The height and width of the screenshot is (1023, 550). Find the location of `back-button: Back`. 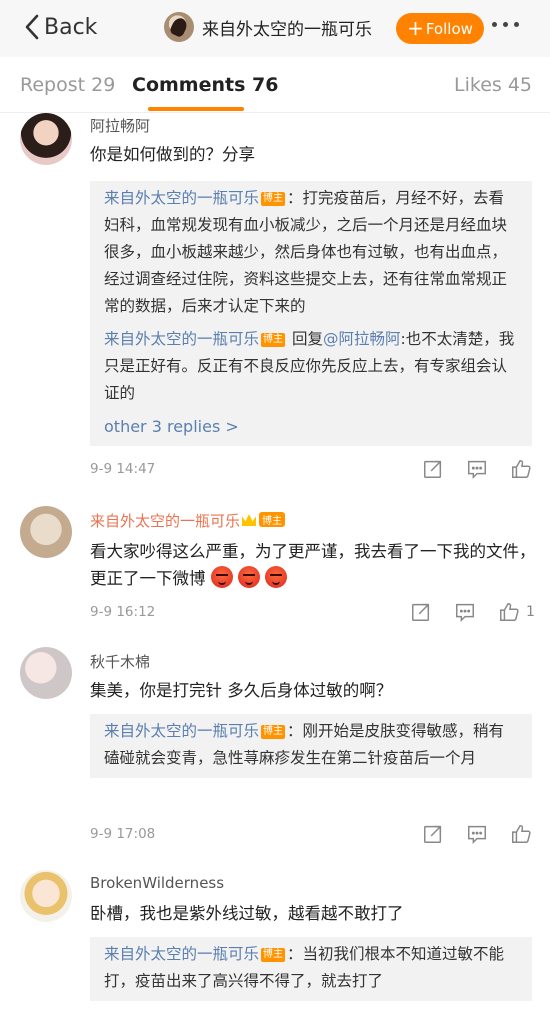

back-button: Back is located at coordinates (60, 27).